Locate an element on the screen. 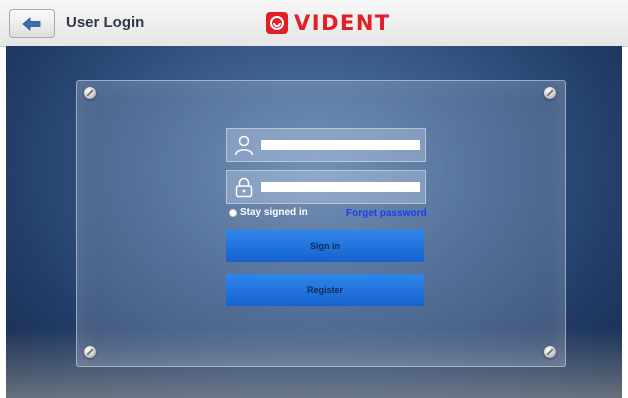 The width and height of the screenshot is (628, 398). stay-signed-in-checkbox: Stay signed in is located at coordinates (268, 212).